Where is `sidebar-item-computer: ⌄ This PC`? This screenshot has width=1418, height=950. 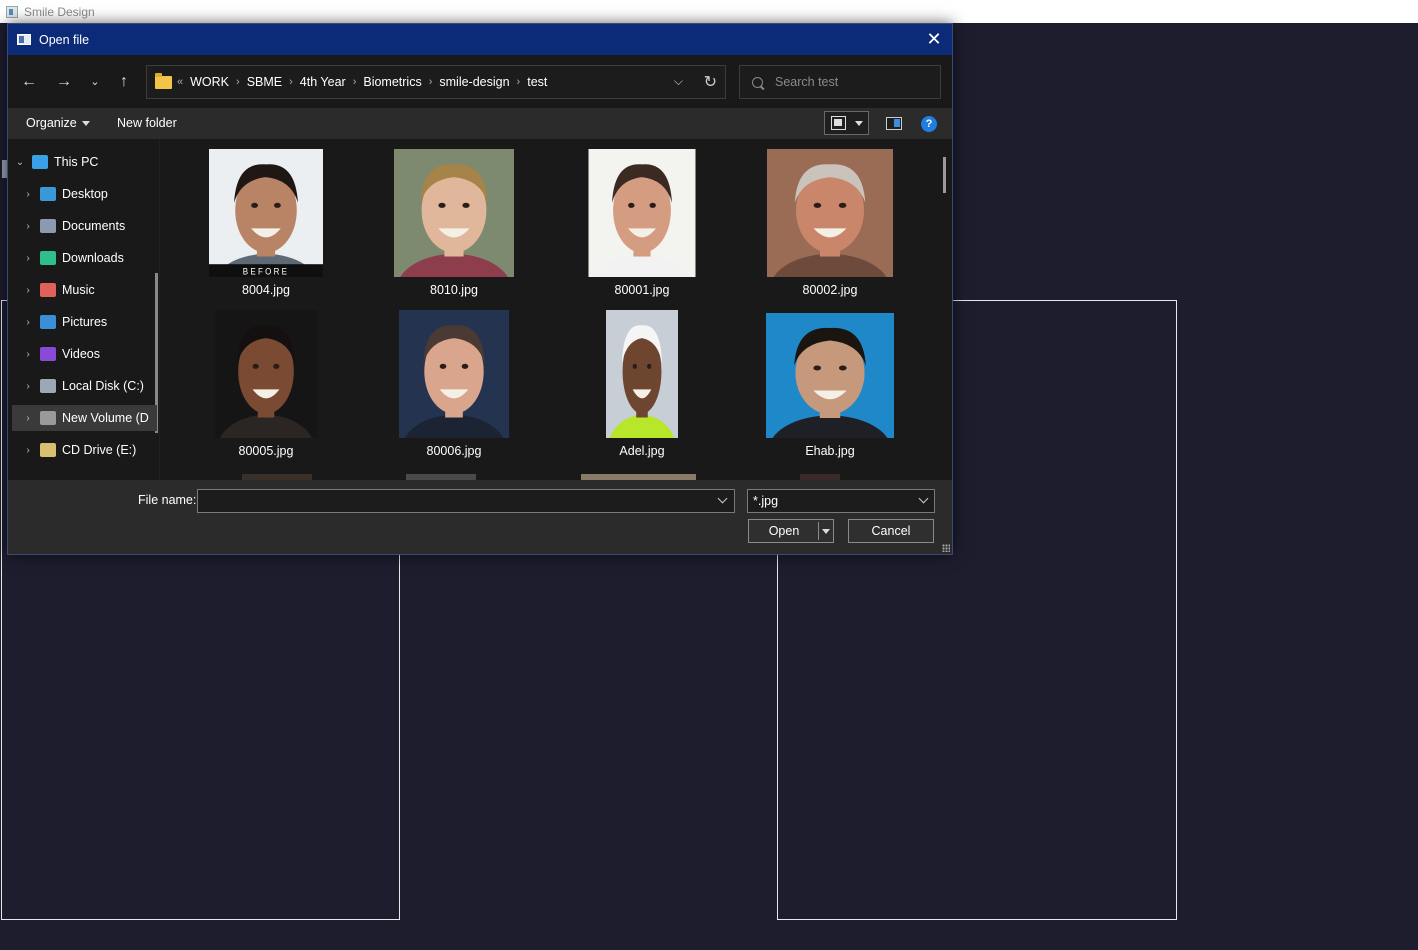
sidebar-item-computer: ⌄ This PC is located at coordinates (84, 162).